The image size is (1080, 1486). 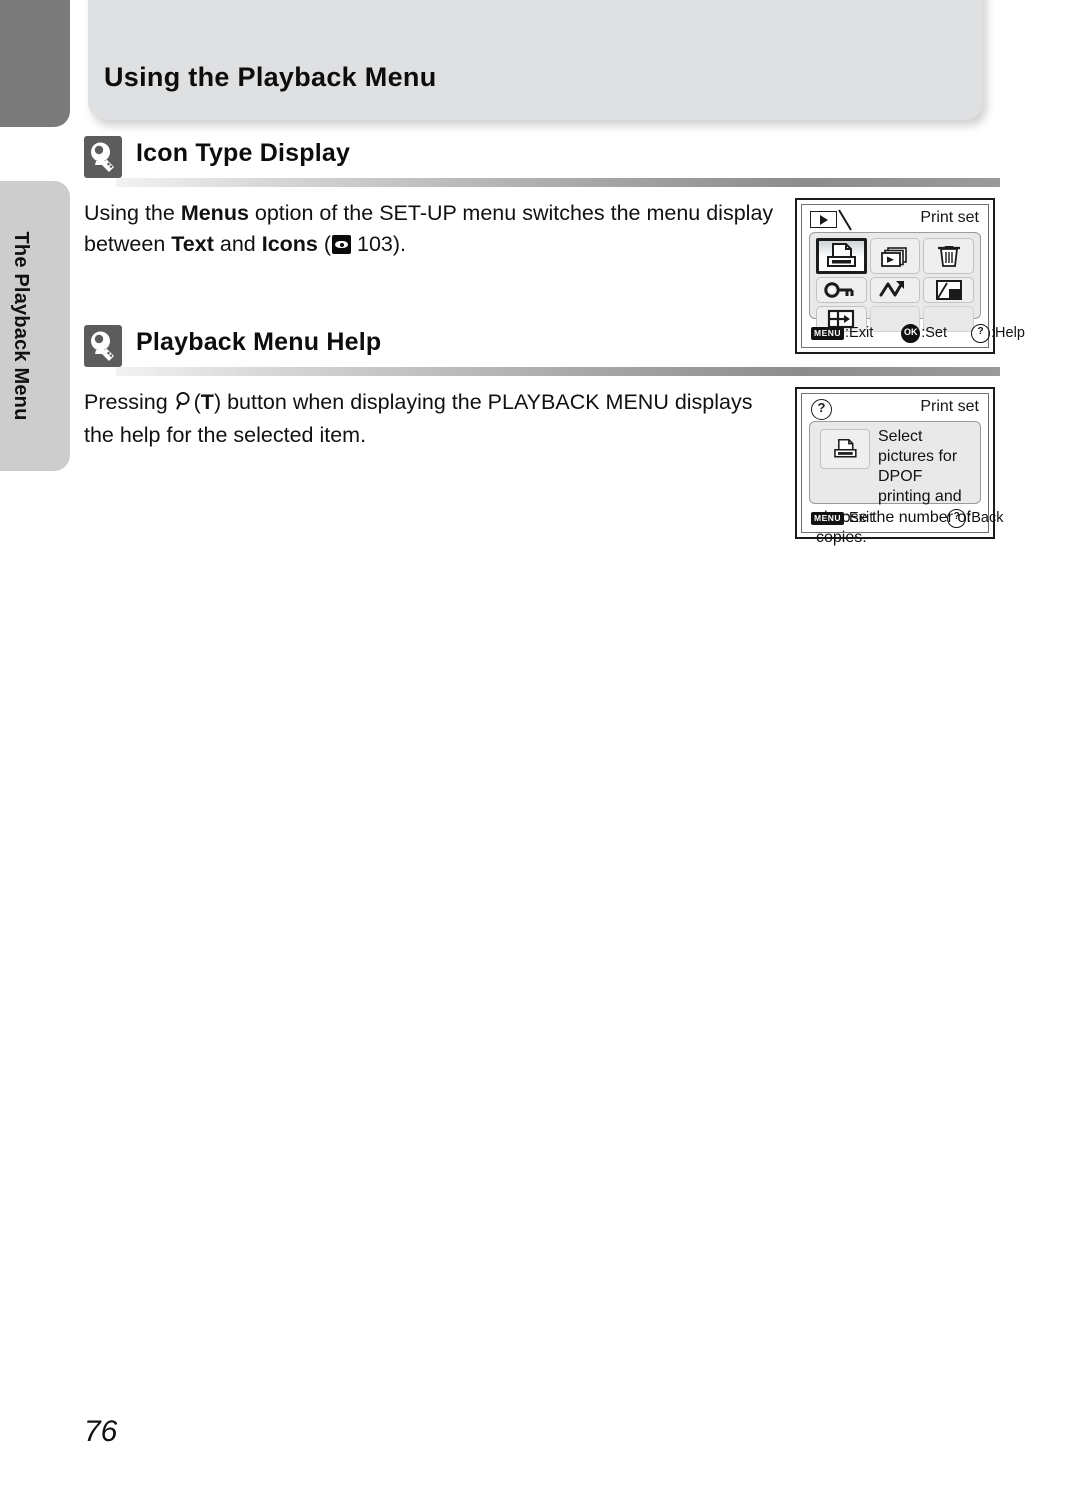 I want to click on footer-back: ?:Back, so click(x=975, y=518).